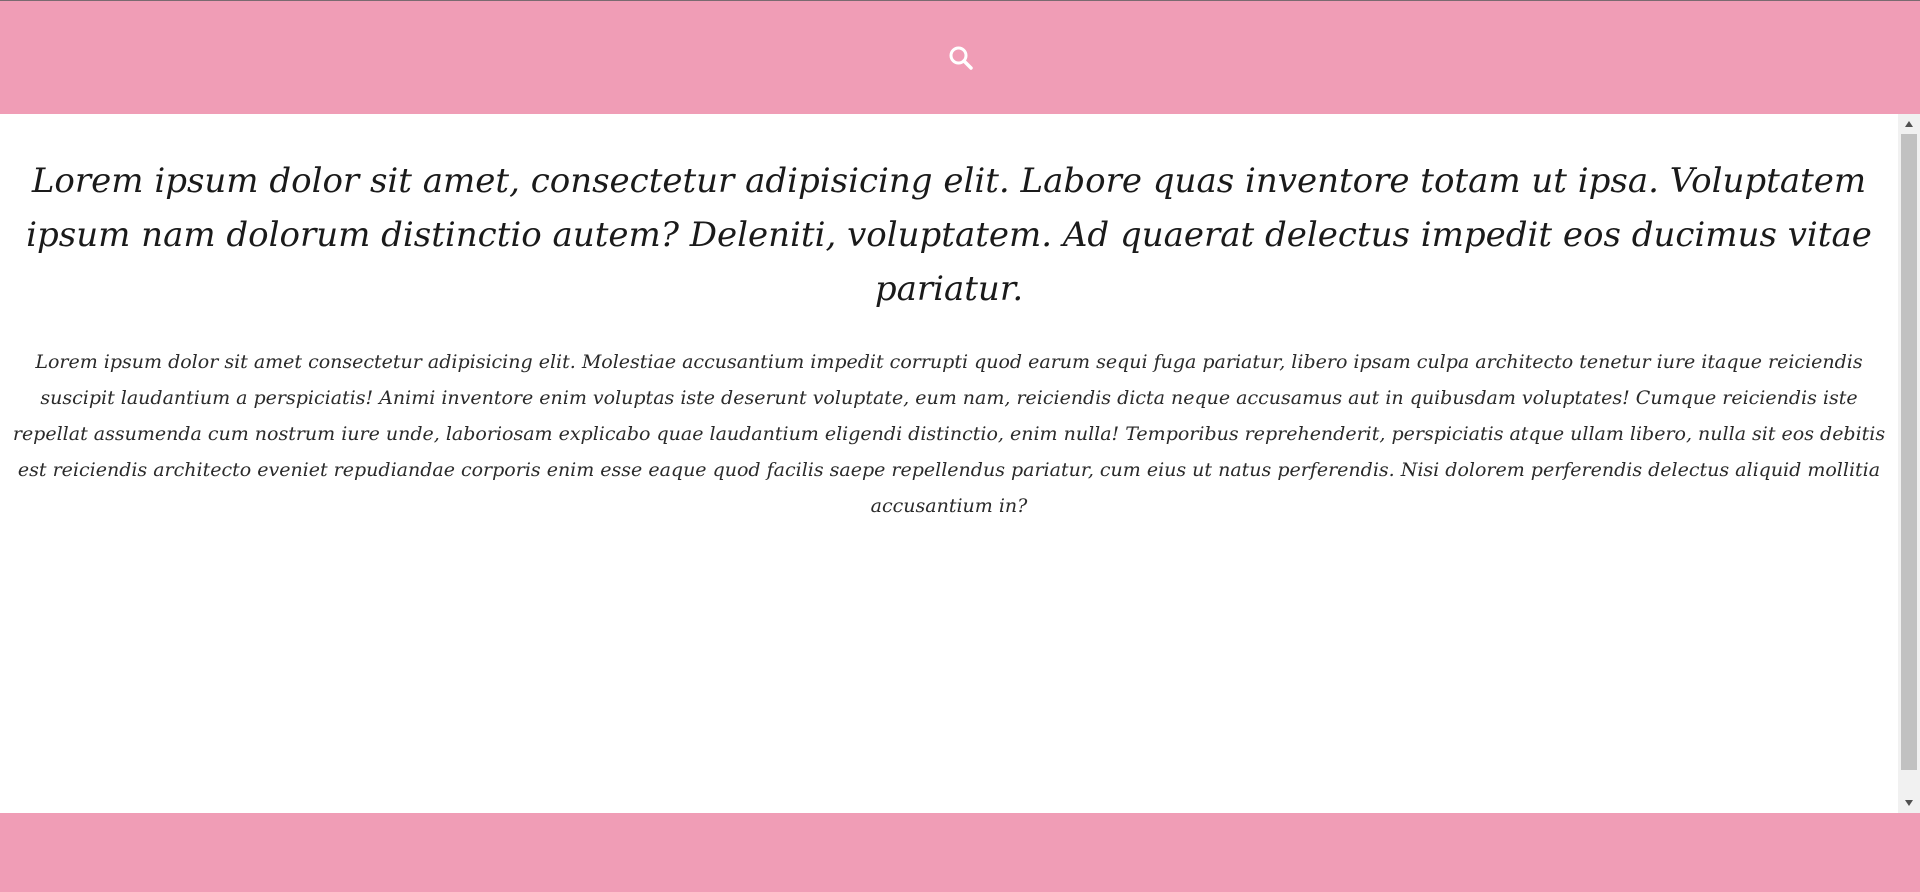  I want to click on scroll-thumb, so click(1909, 452).